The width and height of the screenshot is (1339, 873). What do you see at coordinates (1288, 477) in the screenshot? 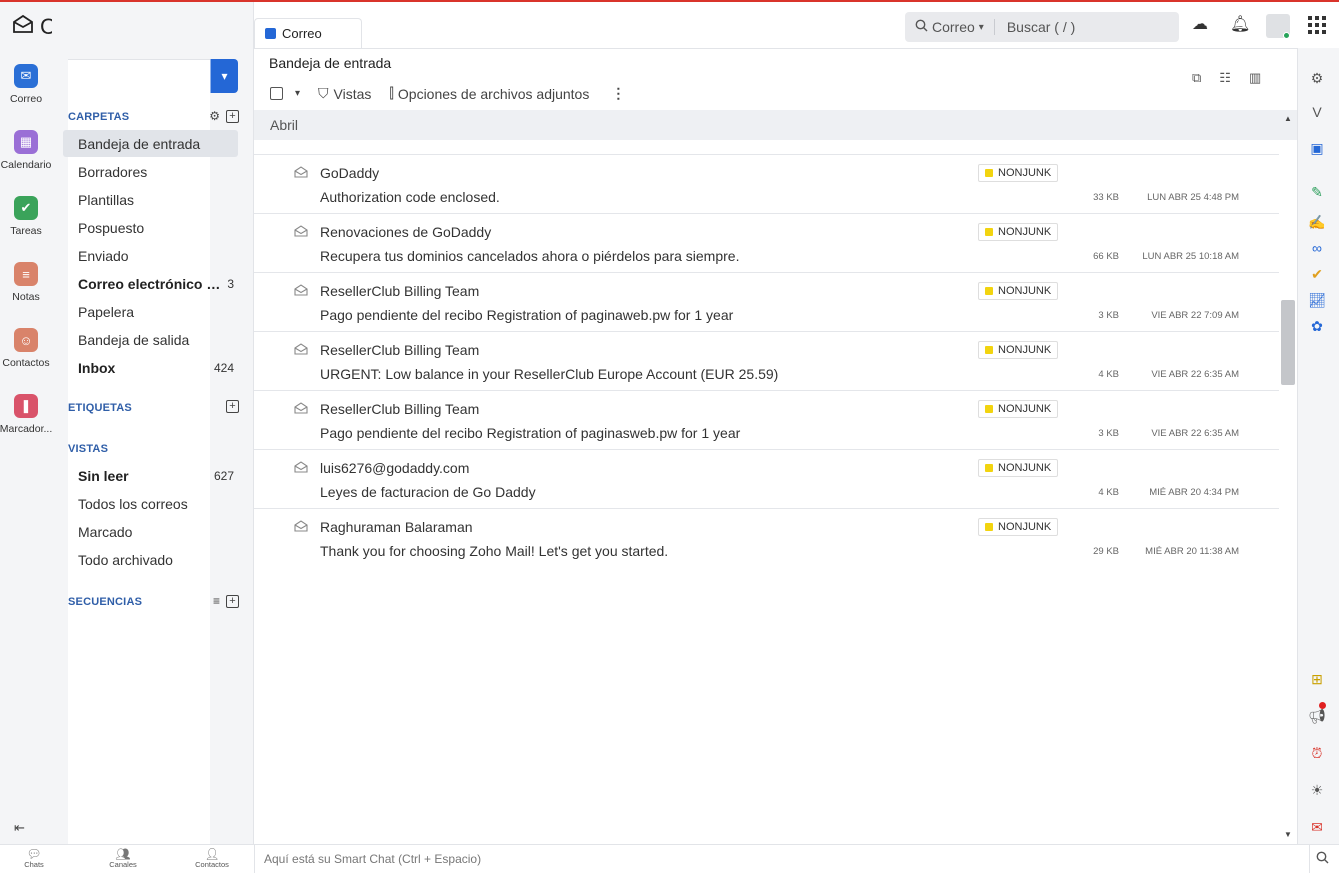
I see `scrollbar: ▲ ▼` at bounding box center [1288, 477].